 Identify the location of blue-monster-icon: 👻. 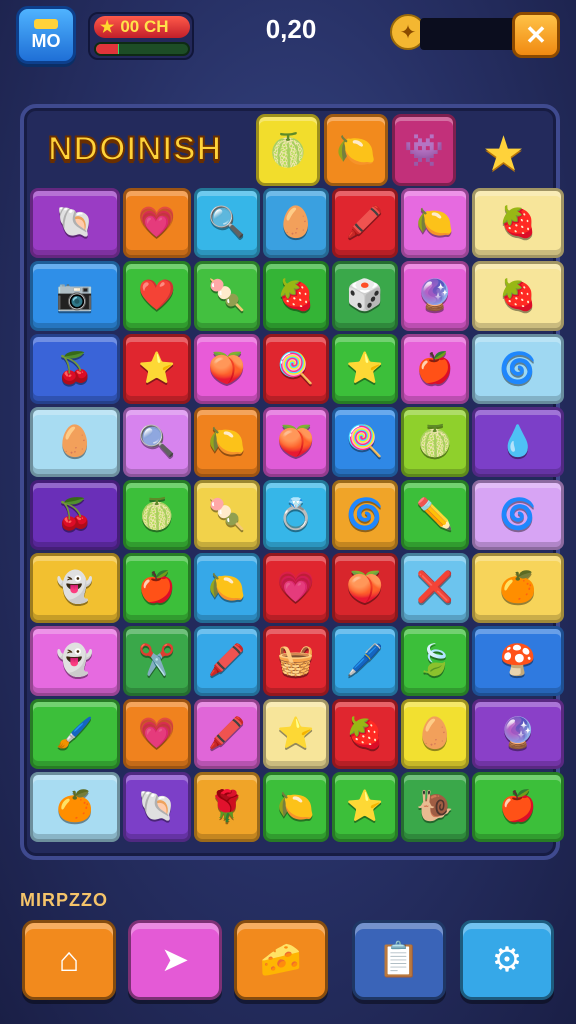
(75, 660).